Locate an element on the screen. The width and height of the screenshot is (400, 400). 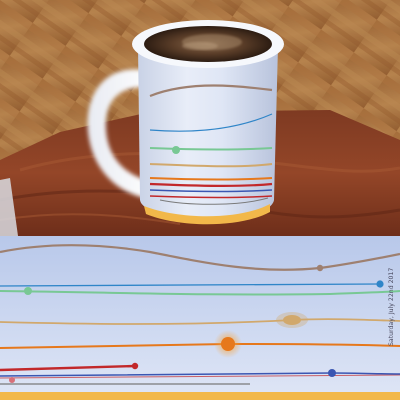
design-date-text: Saturday, July 22nd 2017 is located at coordinates (391, 307).